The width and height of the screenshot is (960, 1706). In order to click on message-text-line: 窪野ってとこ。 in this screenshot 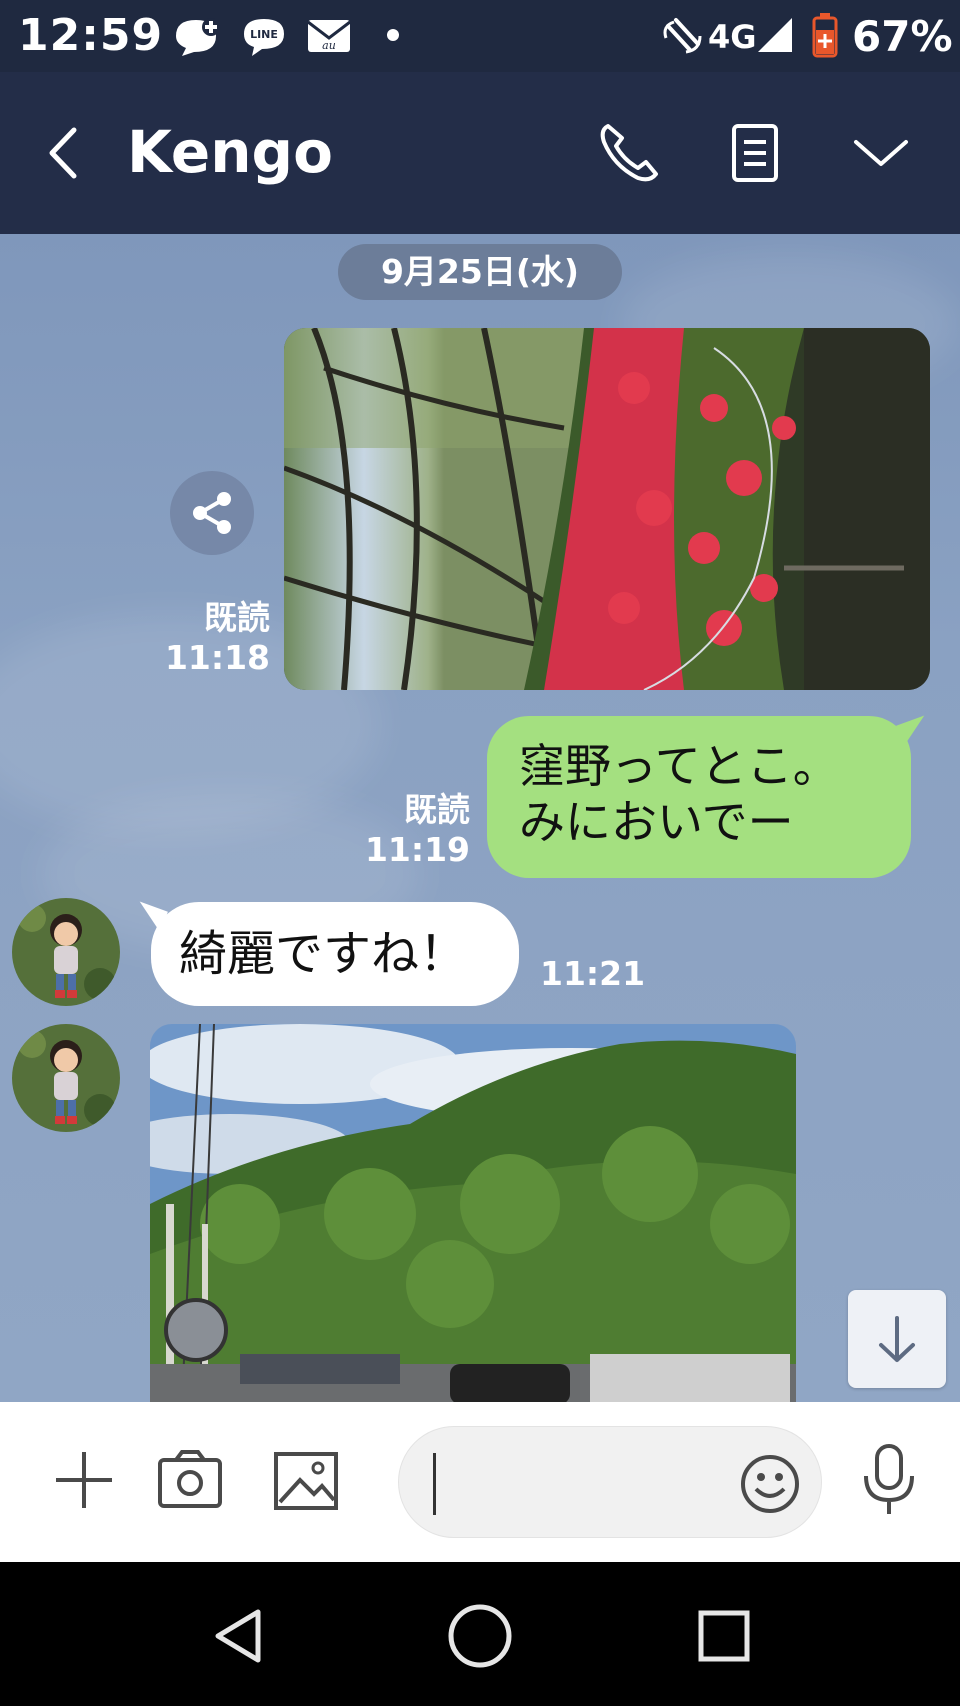, I will do `click(679, 766)`.